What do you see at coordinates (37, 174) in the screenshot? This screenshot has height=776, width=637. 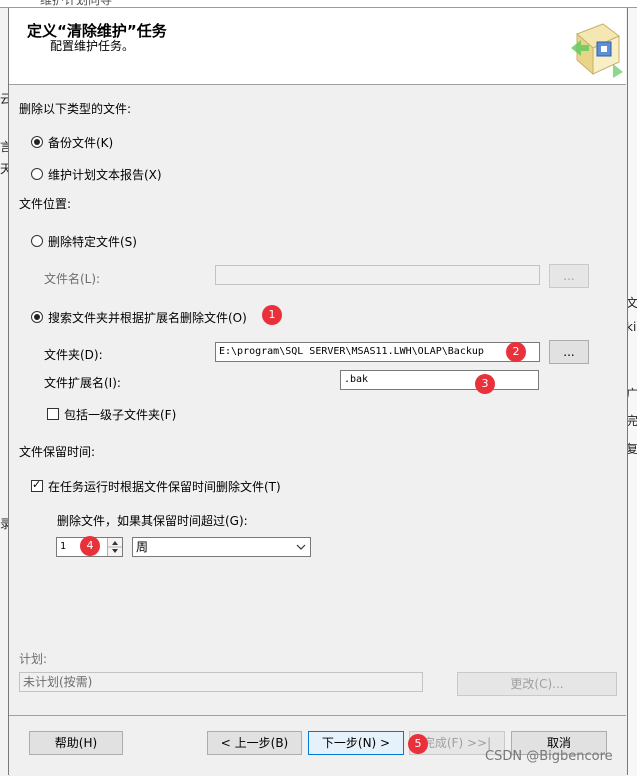 I see `radio-maintenance-report` at bounding box center [37, 174].